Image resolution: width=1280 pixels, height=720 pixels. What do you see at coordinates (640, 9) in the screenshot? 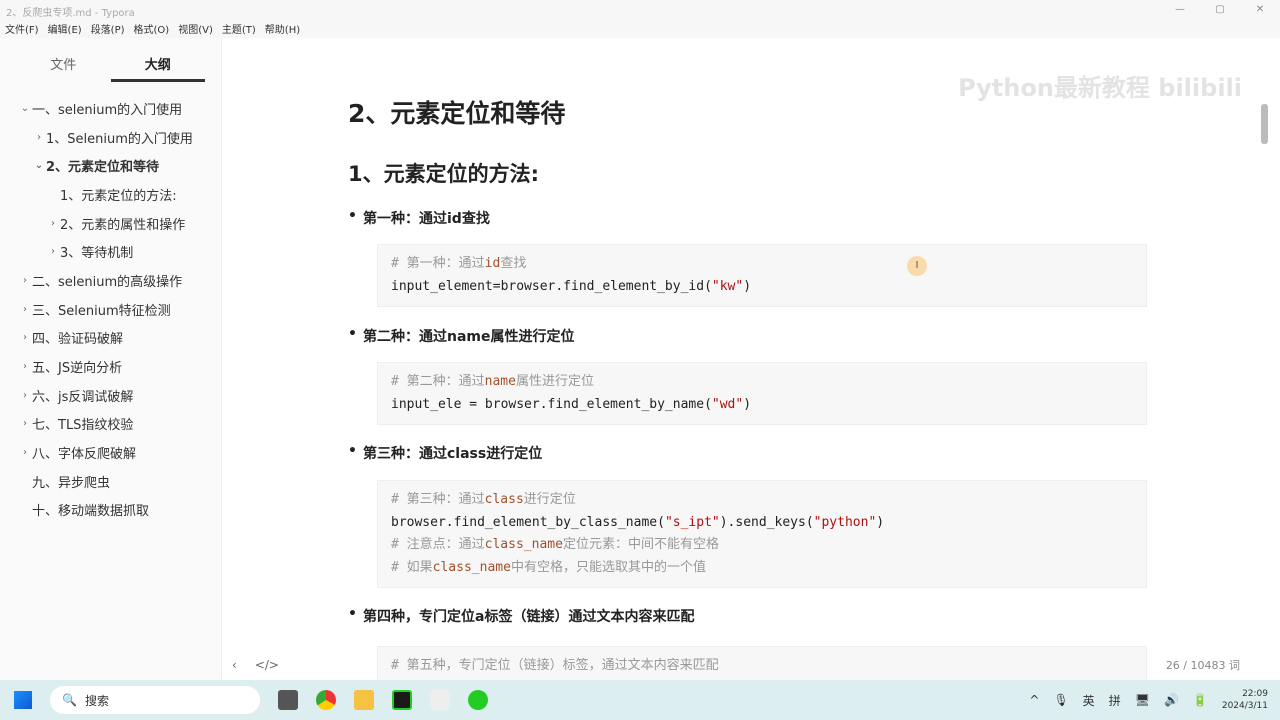
I see `title-bar: 2、反爬虫专项.md - Typora — ▢ ✕` at bounding box center [640, 9].